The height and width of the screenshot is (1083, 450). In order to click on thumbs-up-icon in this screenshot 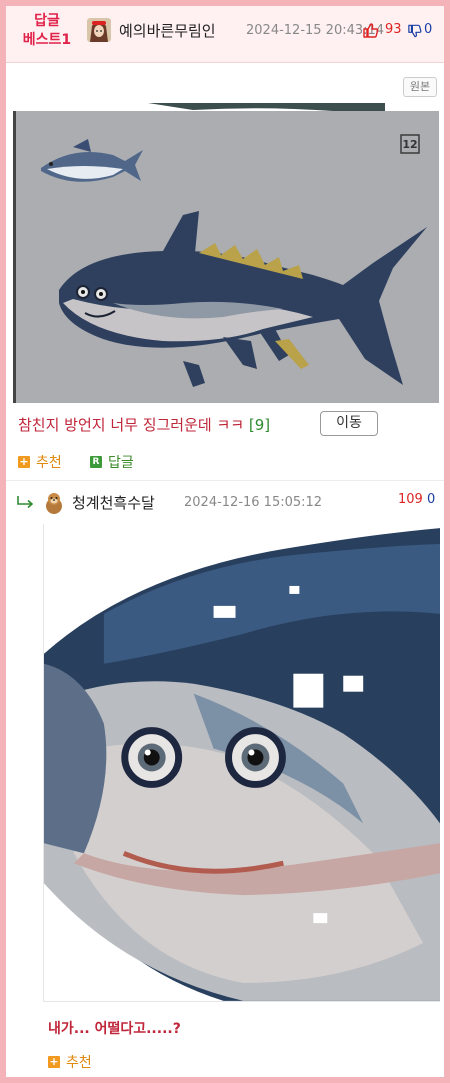, I will do `click(371, 32)`.